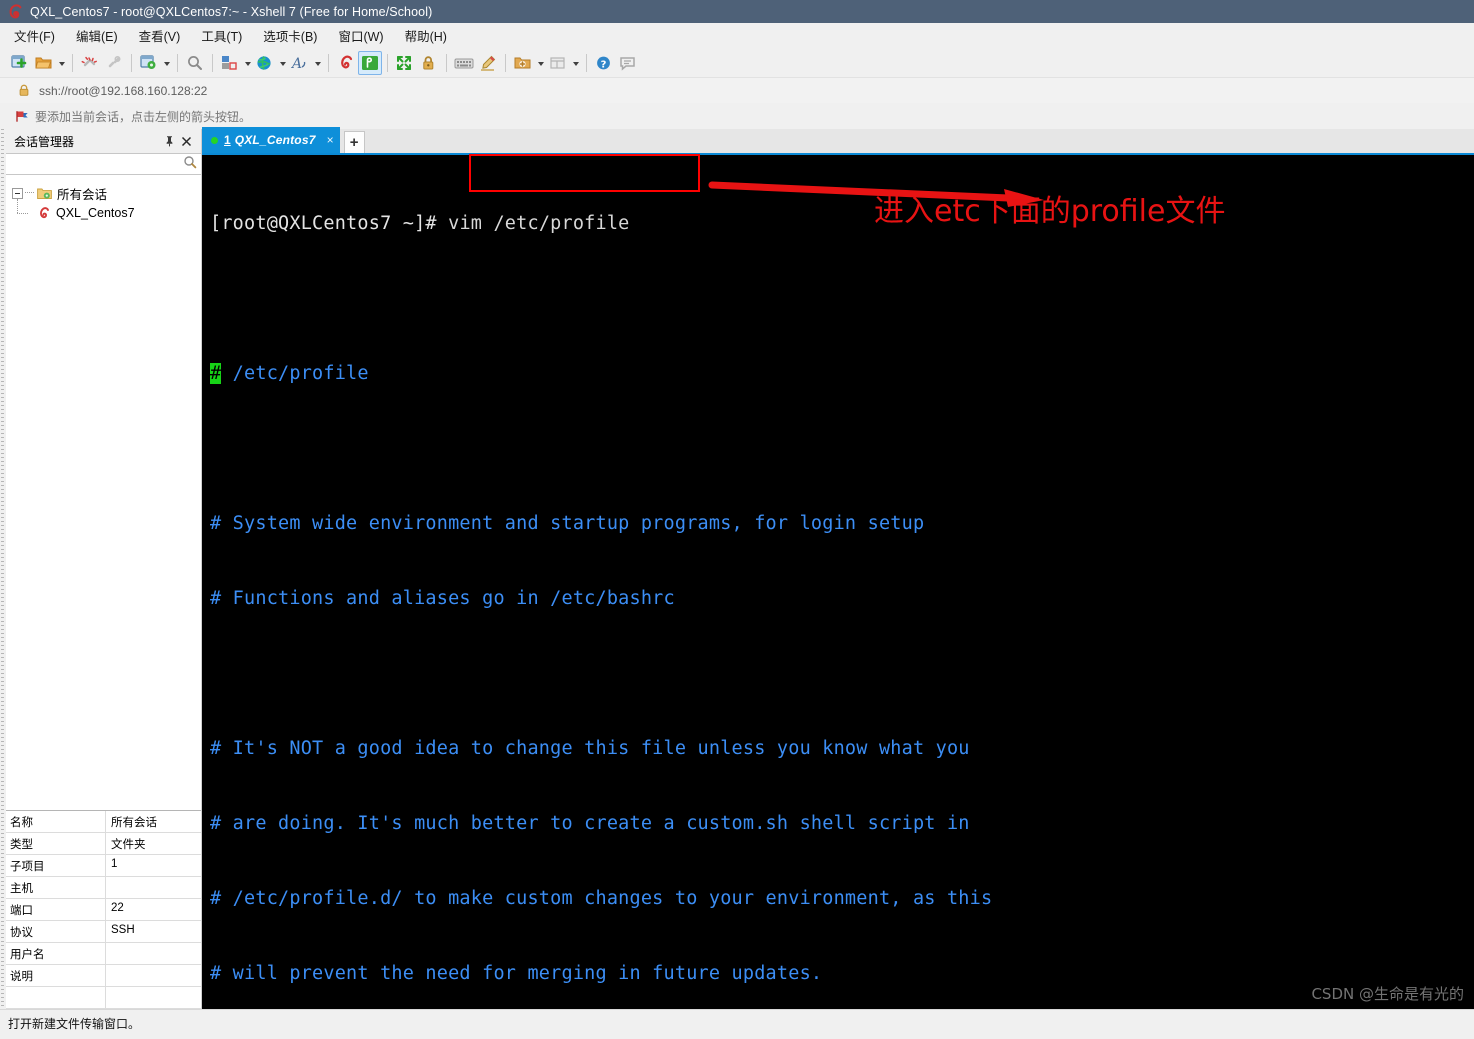  Describe the element at coordinates (143, 116) in the screenshot. I see `notice-text: 要添加当前会话，点击左侧的箭头按钮。` at that location.